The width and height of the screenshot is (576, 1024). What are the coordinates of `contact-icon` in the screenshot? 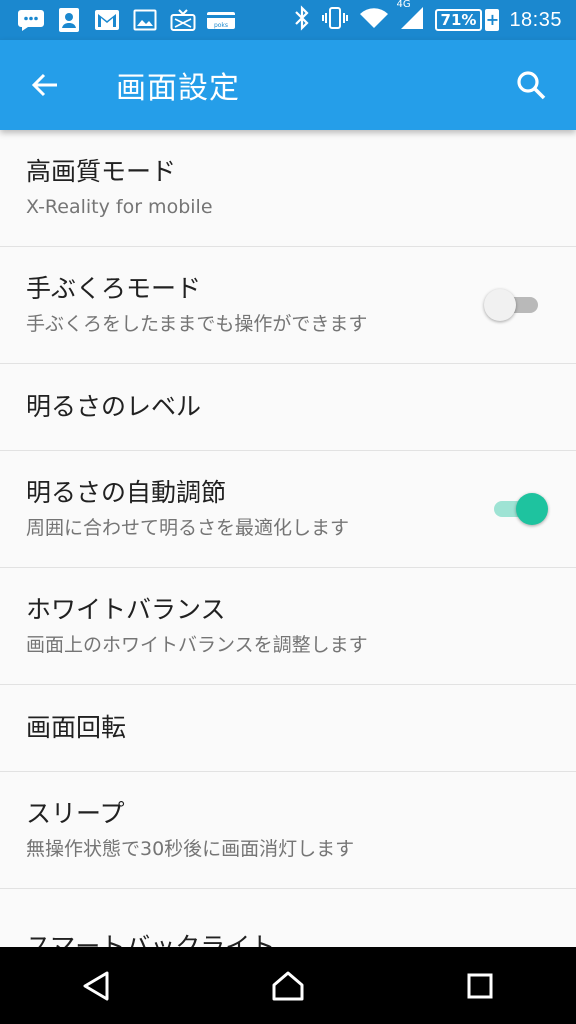 It's located at (69, 20).